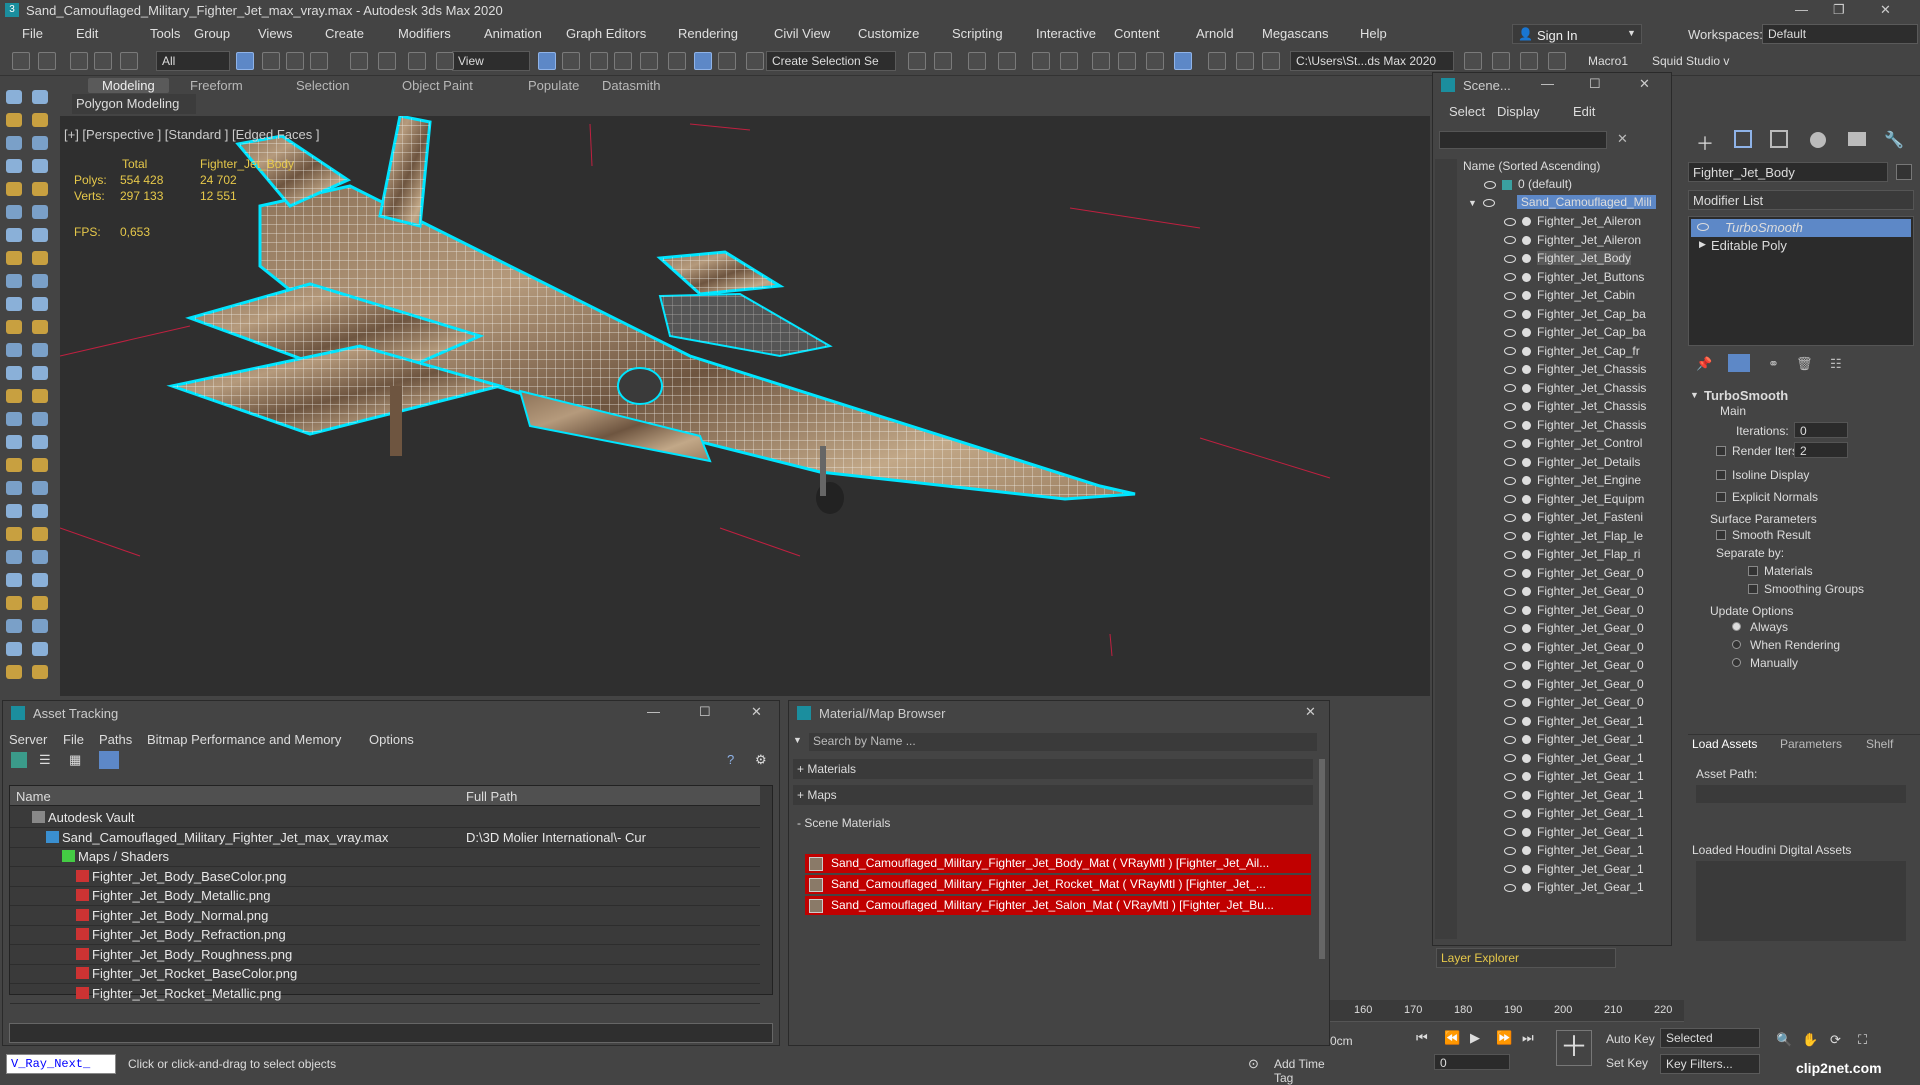 The height and width of the screenshot is (1085, 1920). Describe the element at coordinates (1608, 61) in the screenshot. I see `macro-label: Macro1` at that location.